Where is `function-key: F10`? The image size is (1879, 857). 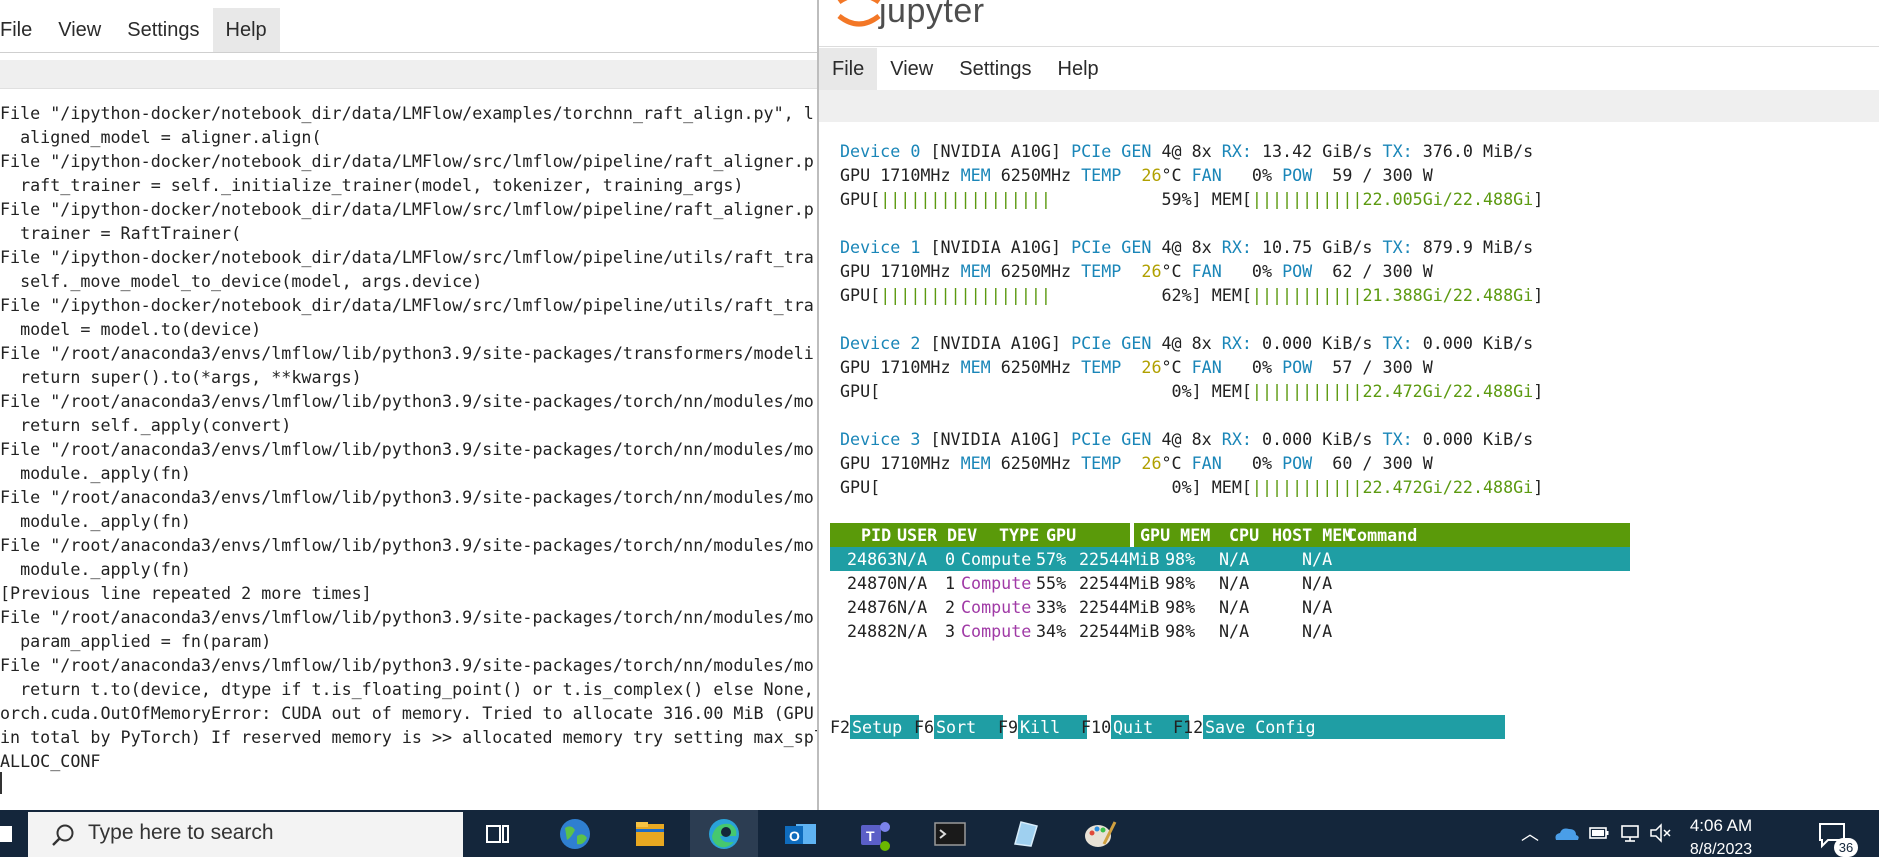
function-key: F10 is located at coordinates (1096, 727).